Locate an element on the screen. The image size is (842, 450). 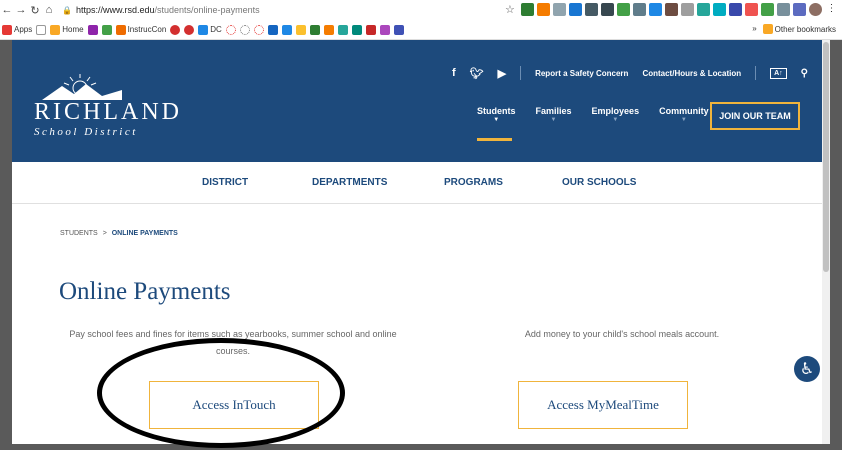
text-size-button: A↑ is located at coordinates (778, 73).